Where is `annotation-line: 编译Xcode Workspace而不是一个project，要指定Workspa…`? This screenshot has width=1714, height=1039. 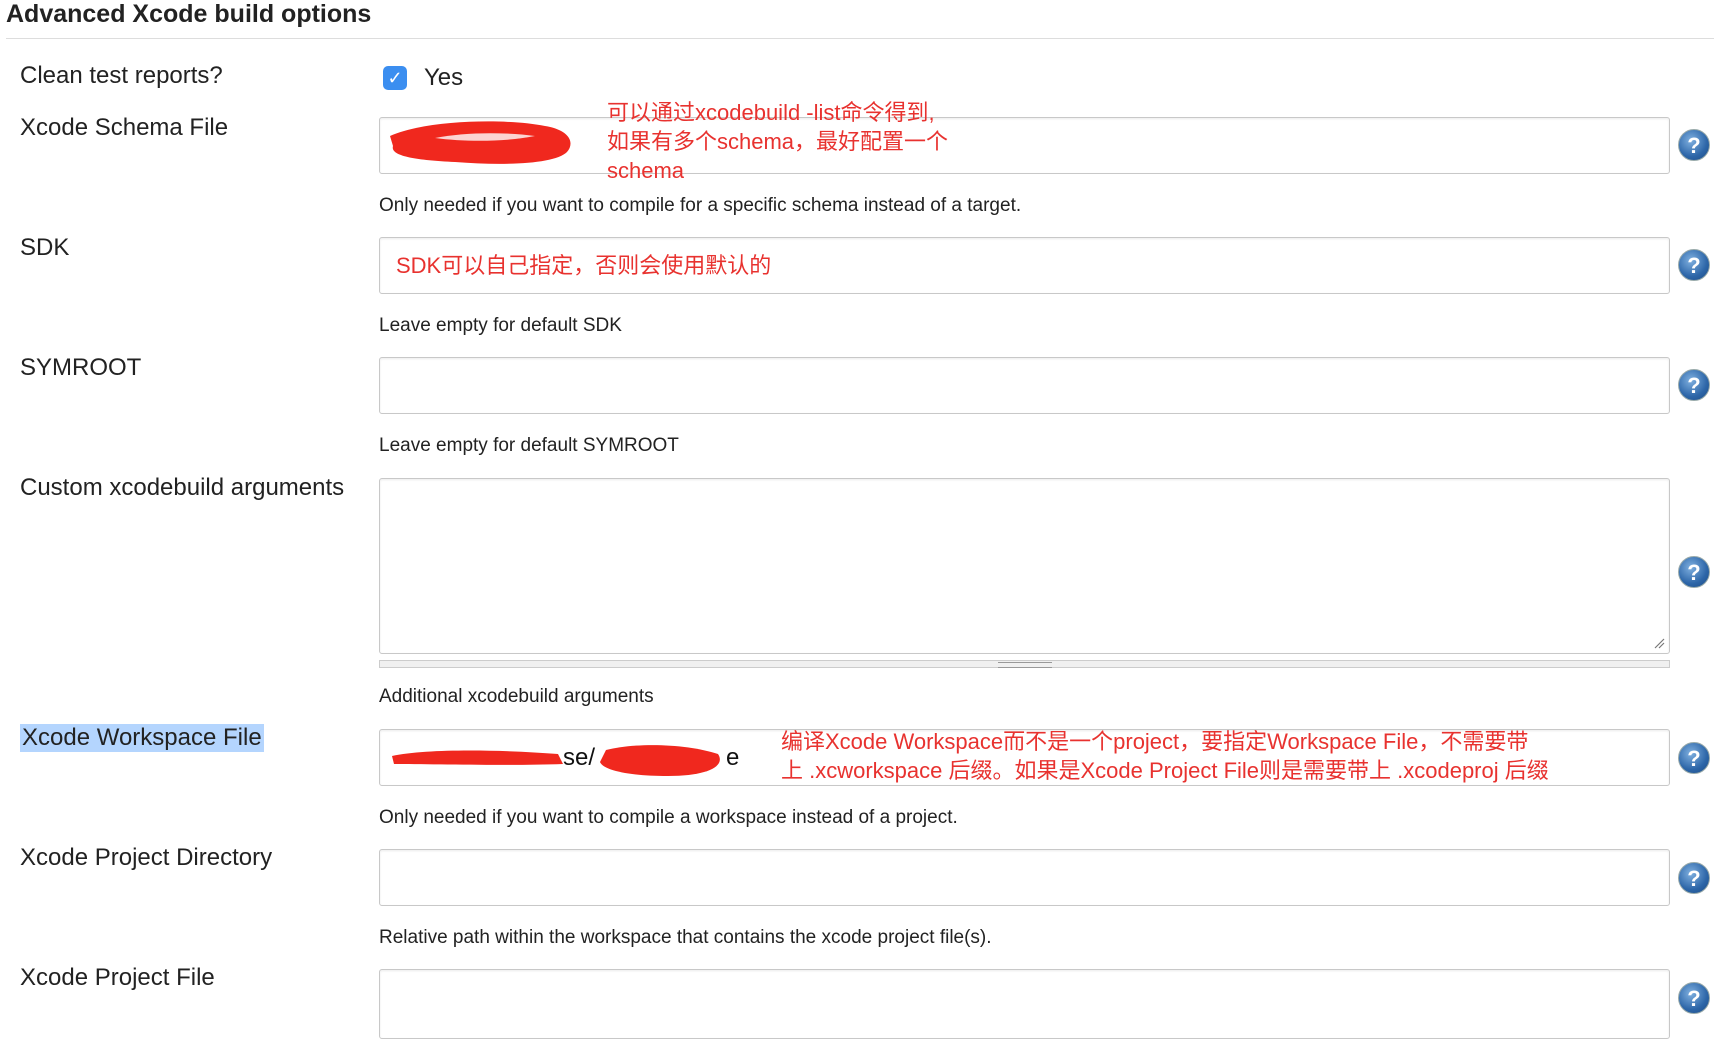
annotation-line: 编译Xcode Workspace而不是一个project，要指定Workspa… is located at coordinates (1155, 741).